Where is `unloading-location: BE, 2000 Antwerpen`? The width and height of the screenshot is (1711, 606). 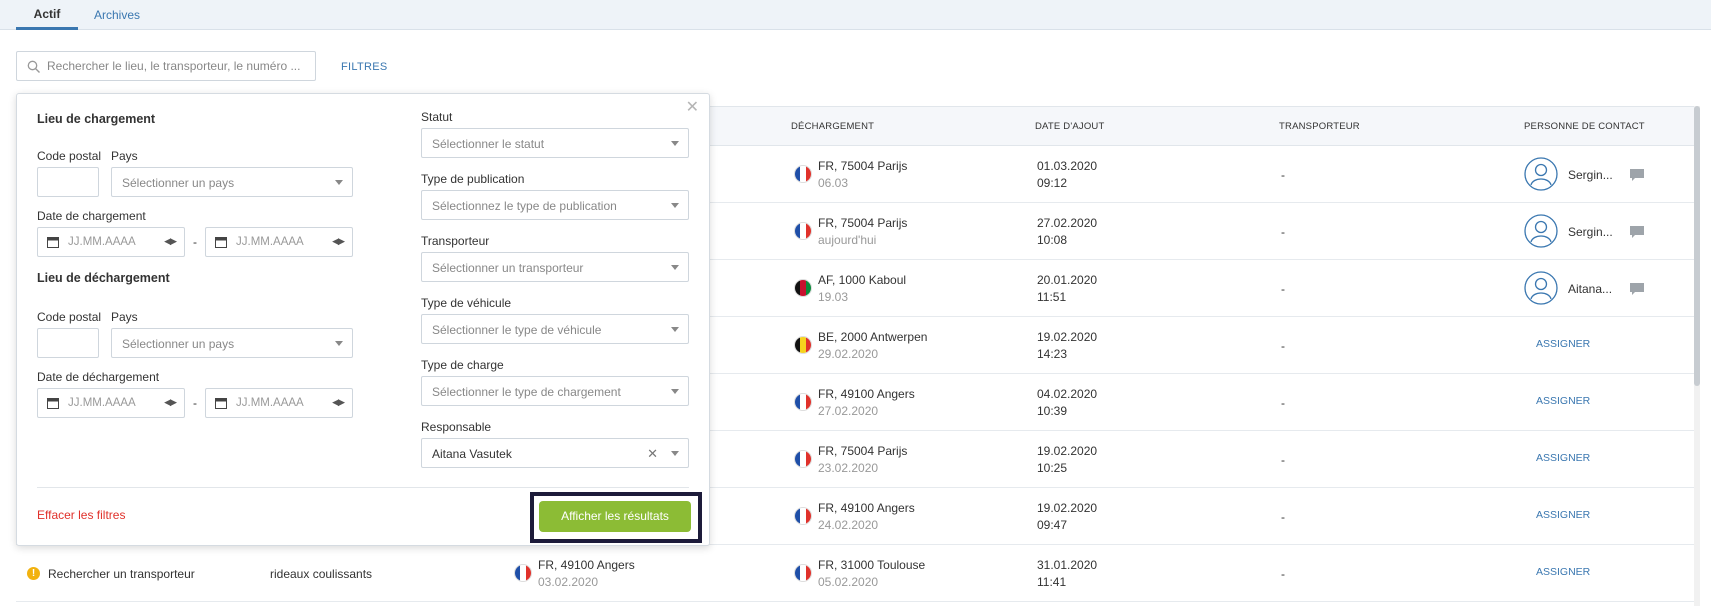 unloading-location: BE, 2000 Antwerpen is located at coordinates (873, 337).